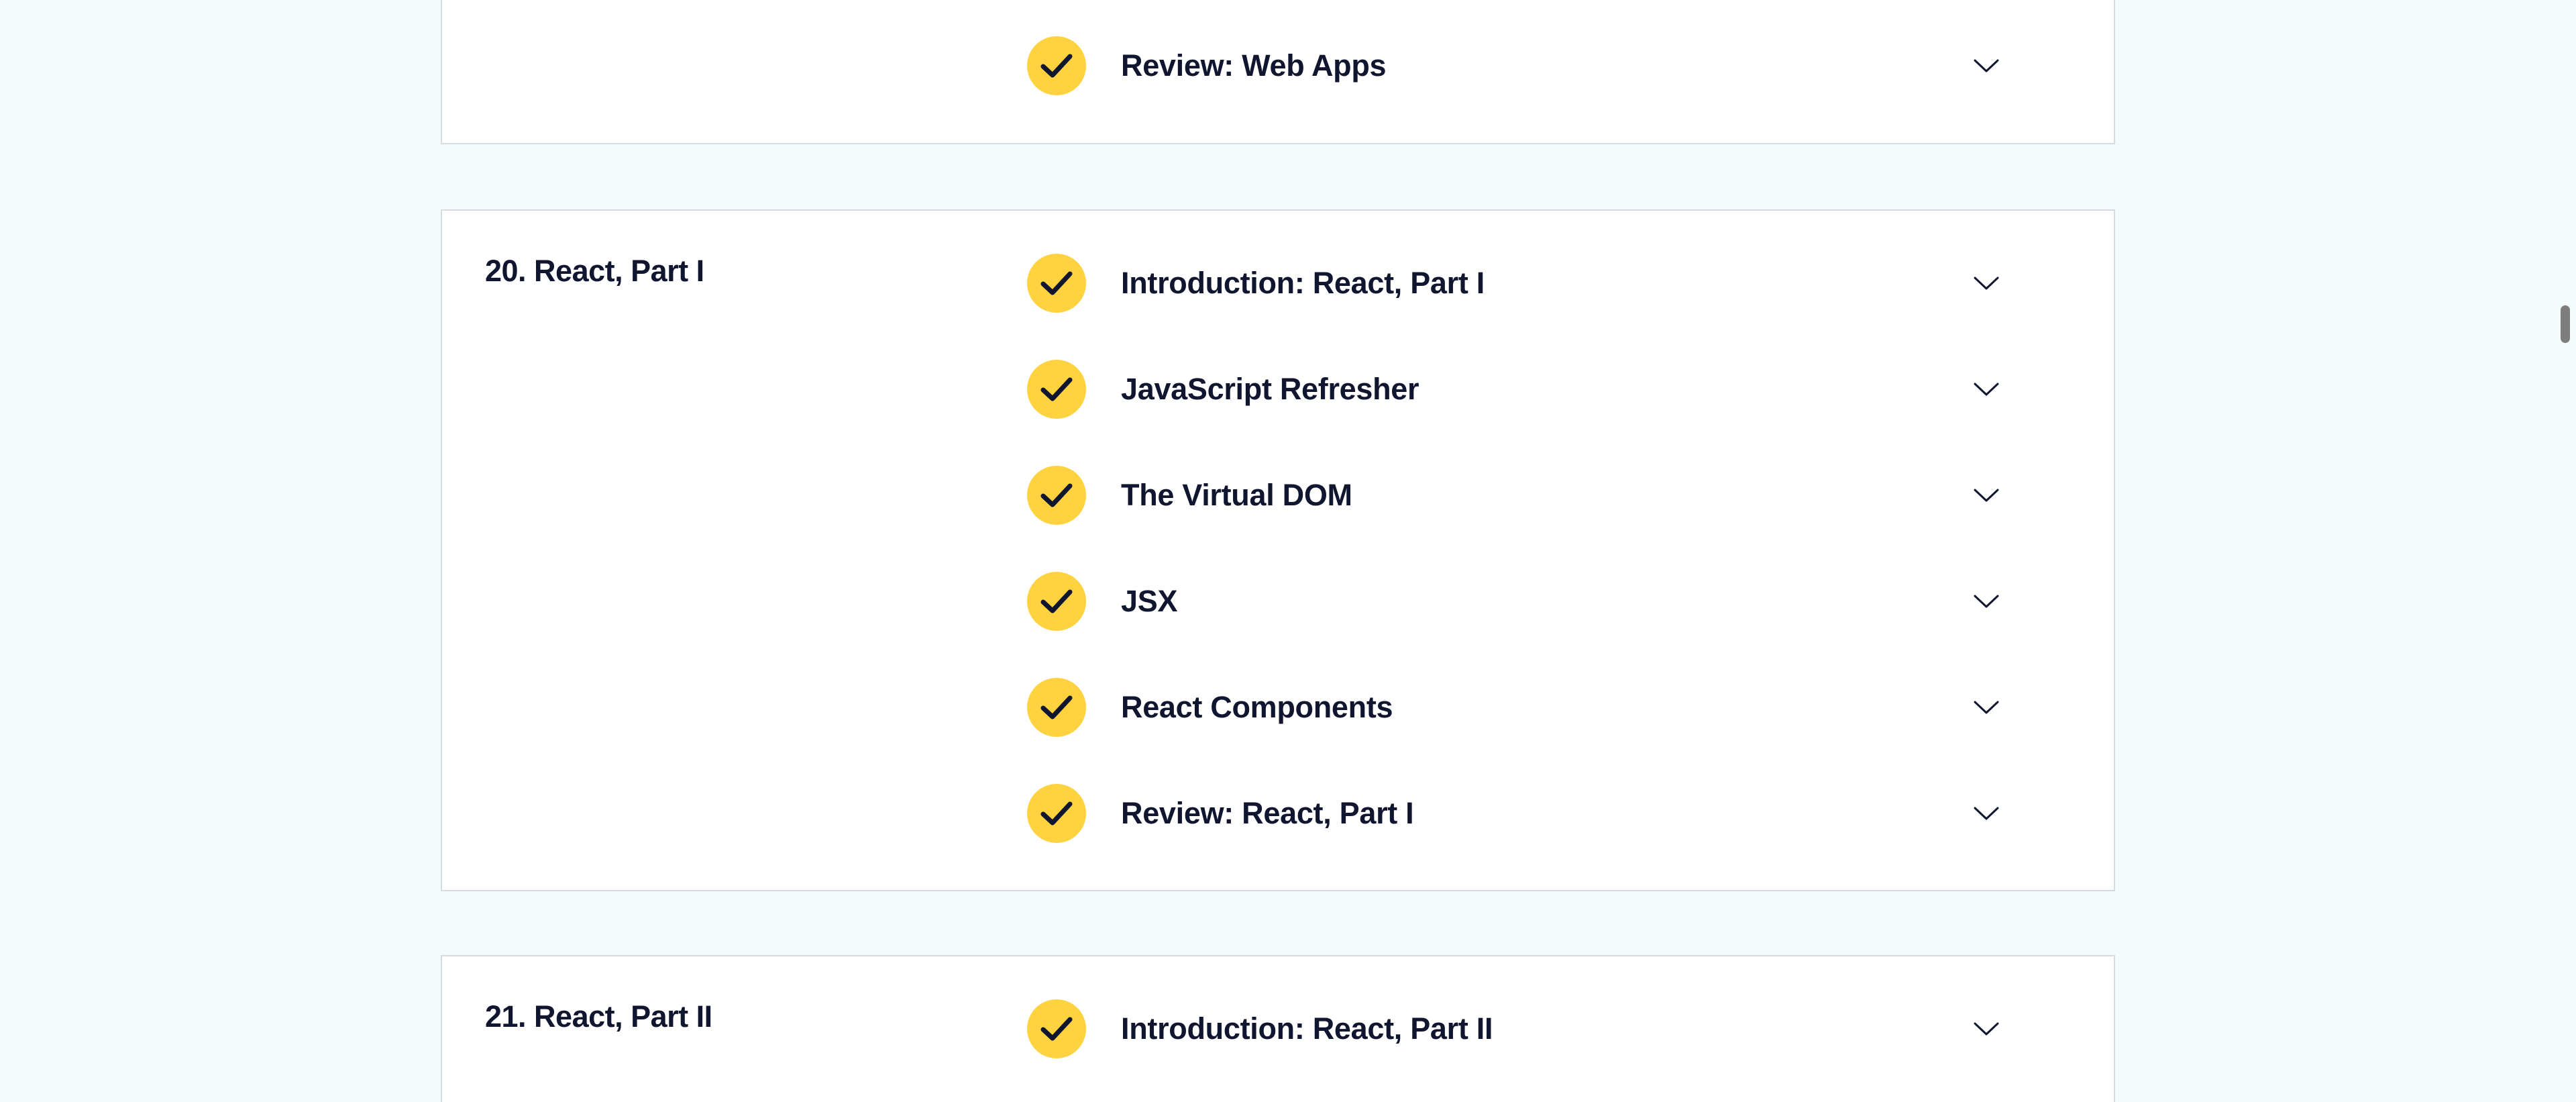 Image resolution: width=2576 pixels, height=1102 pixels. What do you see at coordinates (1542, 813) in the screenshot?
I see `lesson-row-review-react-part-1: Review: React, Part I` at bounding box center [1542, 813].